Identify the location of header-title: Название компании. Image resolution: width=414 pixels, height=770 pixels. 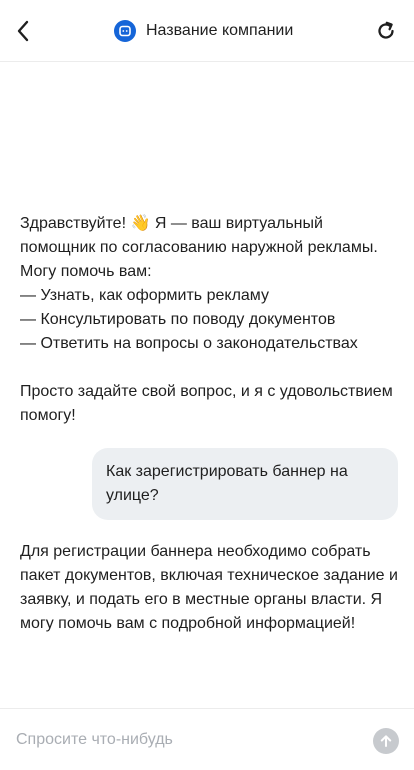
(203, 31).